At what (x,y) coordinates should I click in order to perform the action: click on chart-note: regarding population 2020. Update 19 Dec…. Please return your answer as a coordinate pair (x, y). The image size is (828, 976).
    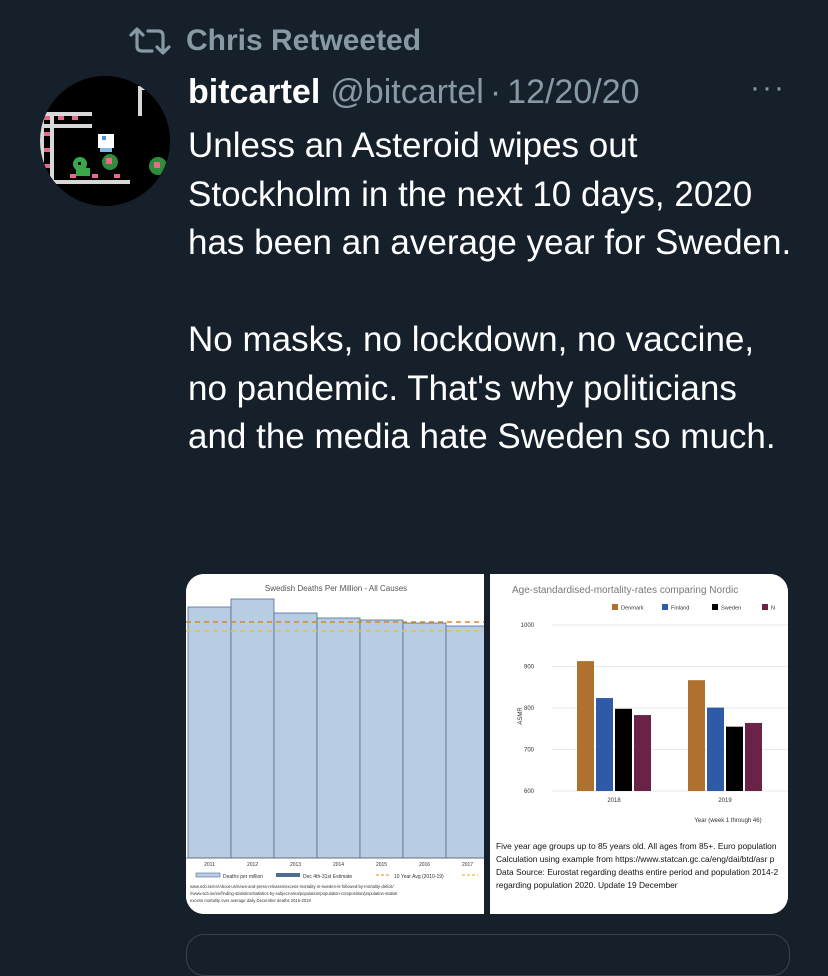
    Looking at the image, I should click on (587, 885).